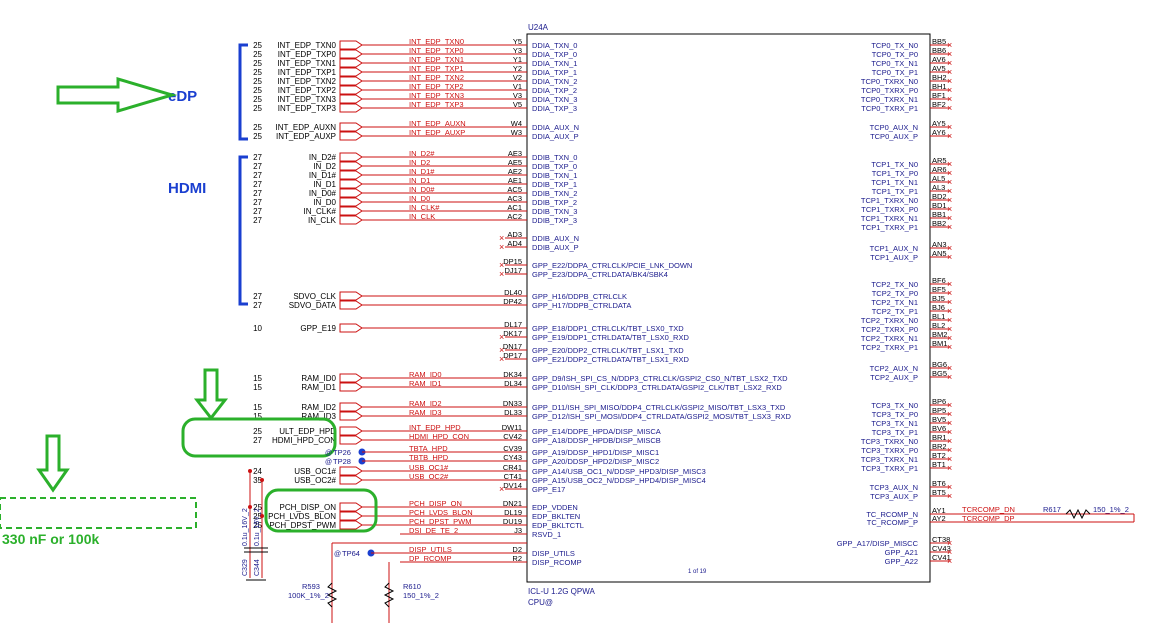 This screenshot has width=1160, height=623. Describe the element at coordinates (324, 166) in the screenshot. I see `pin-net-label: IN_D2` at that location.